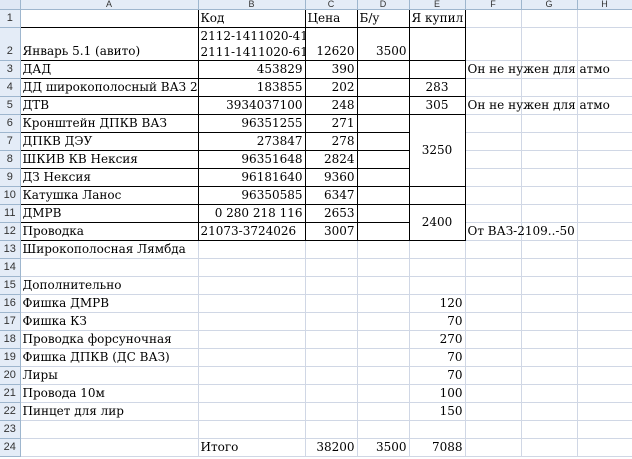  I want to click on cell-g6, so click(549, 123).